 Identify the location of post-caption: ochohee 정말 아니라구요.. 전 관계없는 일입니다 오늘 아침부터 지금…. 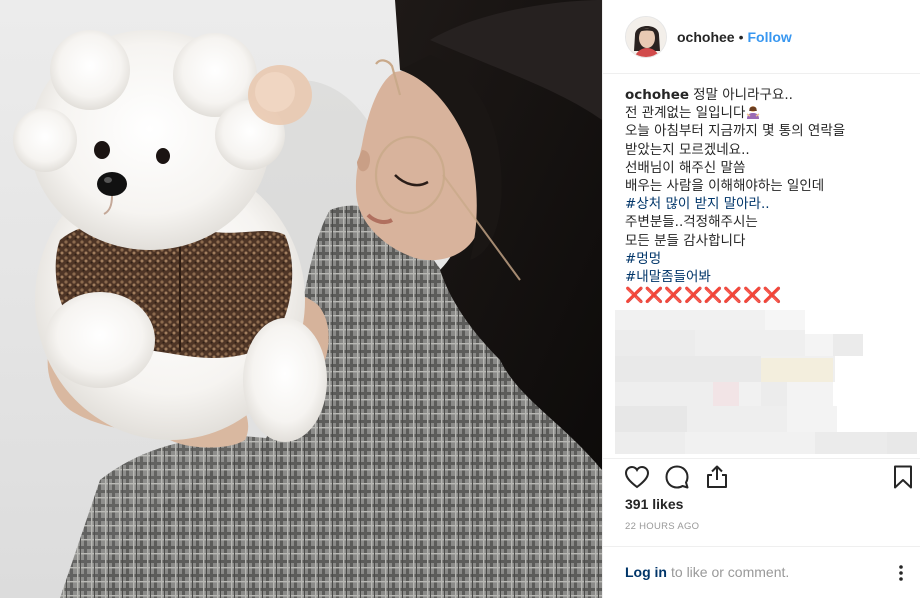
(768, 195).